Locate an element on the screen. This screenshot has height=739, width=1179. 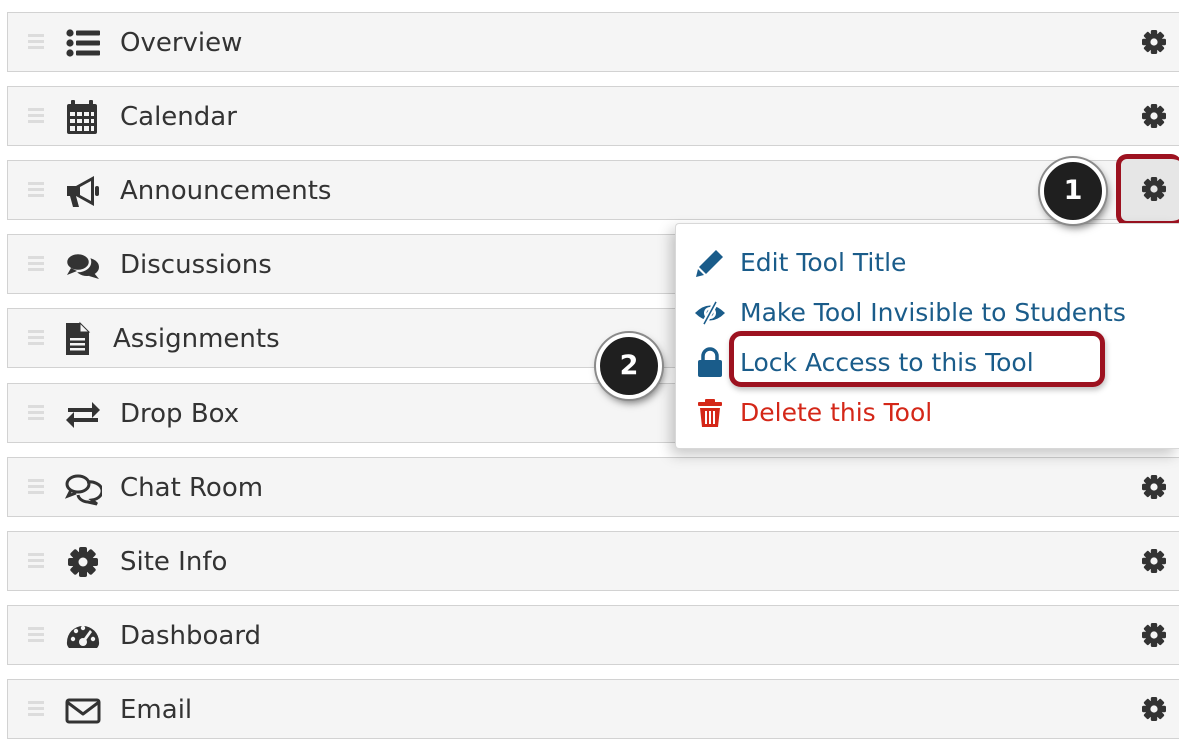
calendar-icon is located at coordinates (83, 117).